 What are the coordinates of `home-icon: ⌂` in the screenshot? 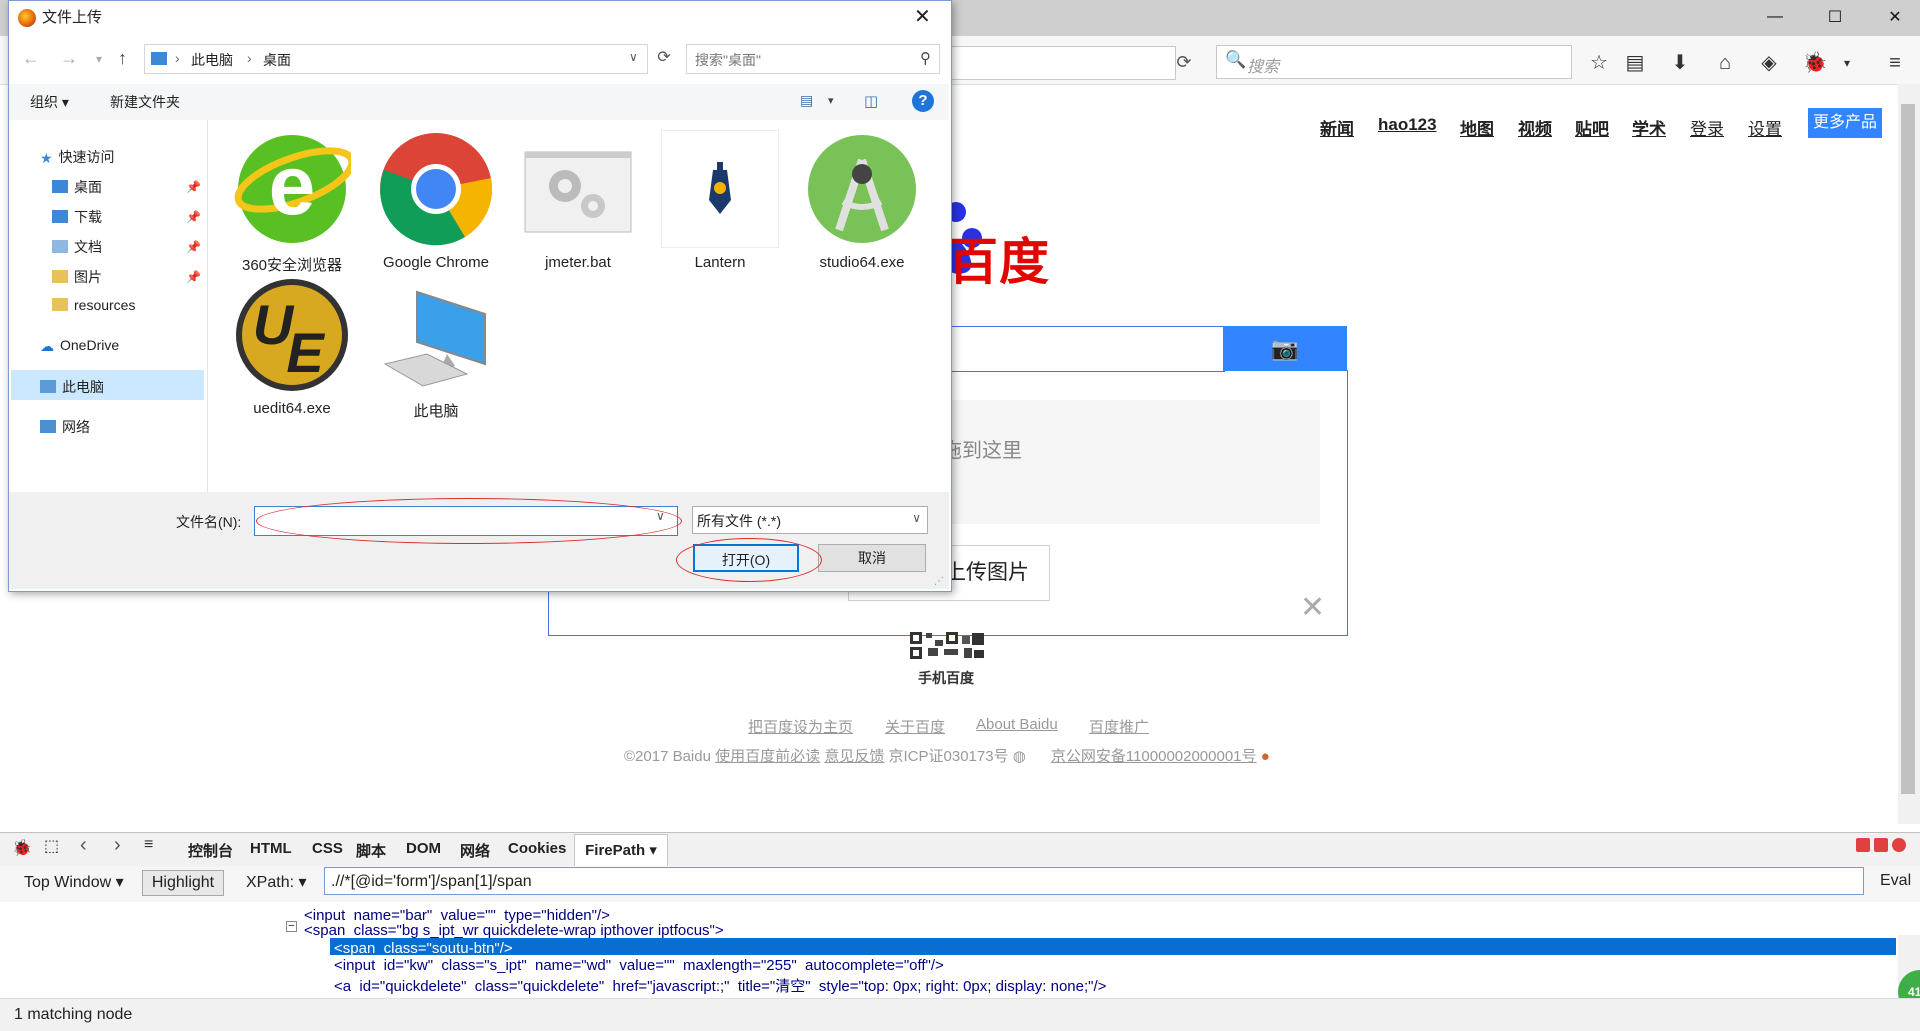 It's located at (1725, 63).